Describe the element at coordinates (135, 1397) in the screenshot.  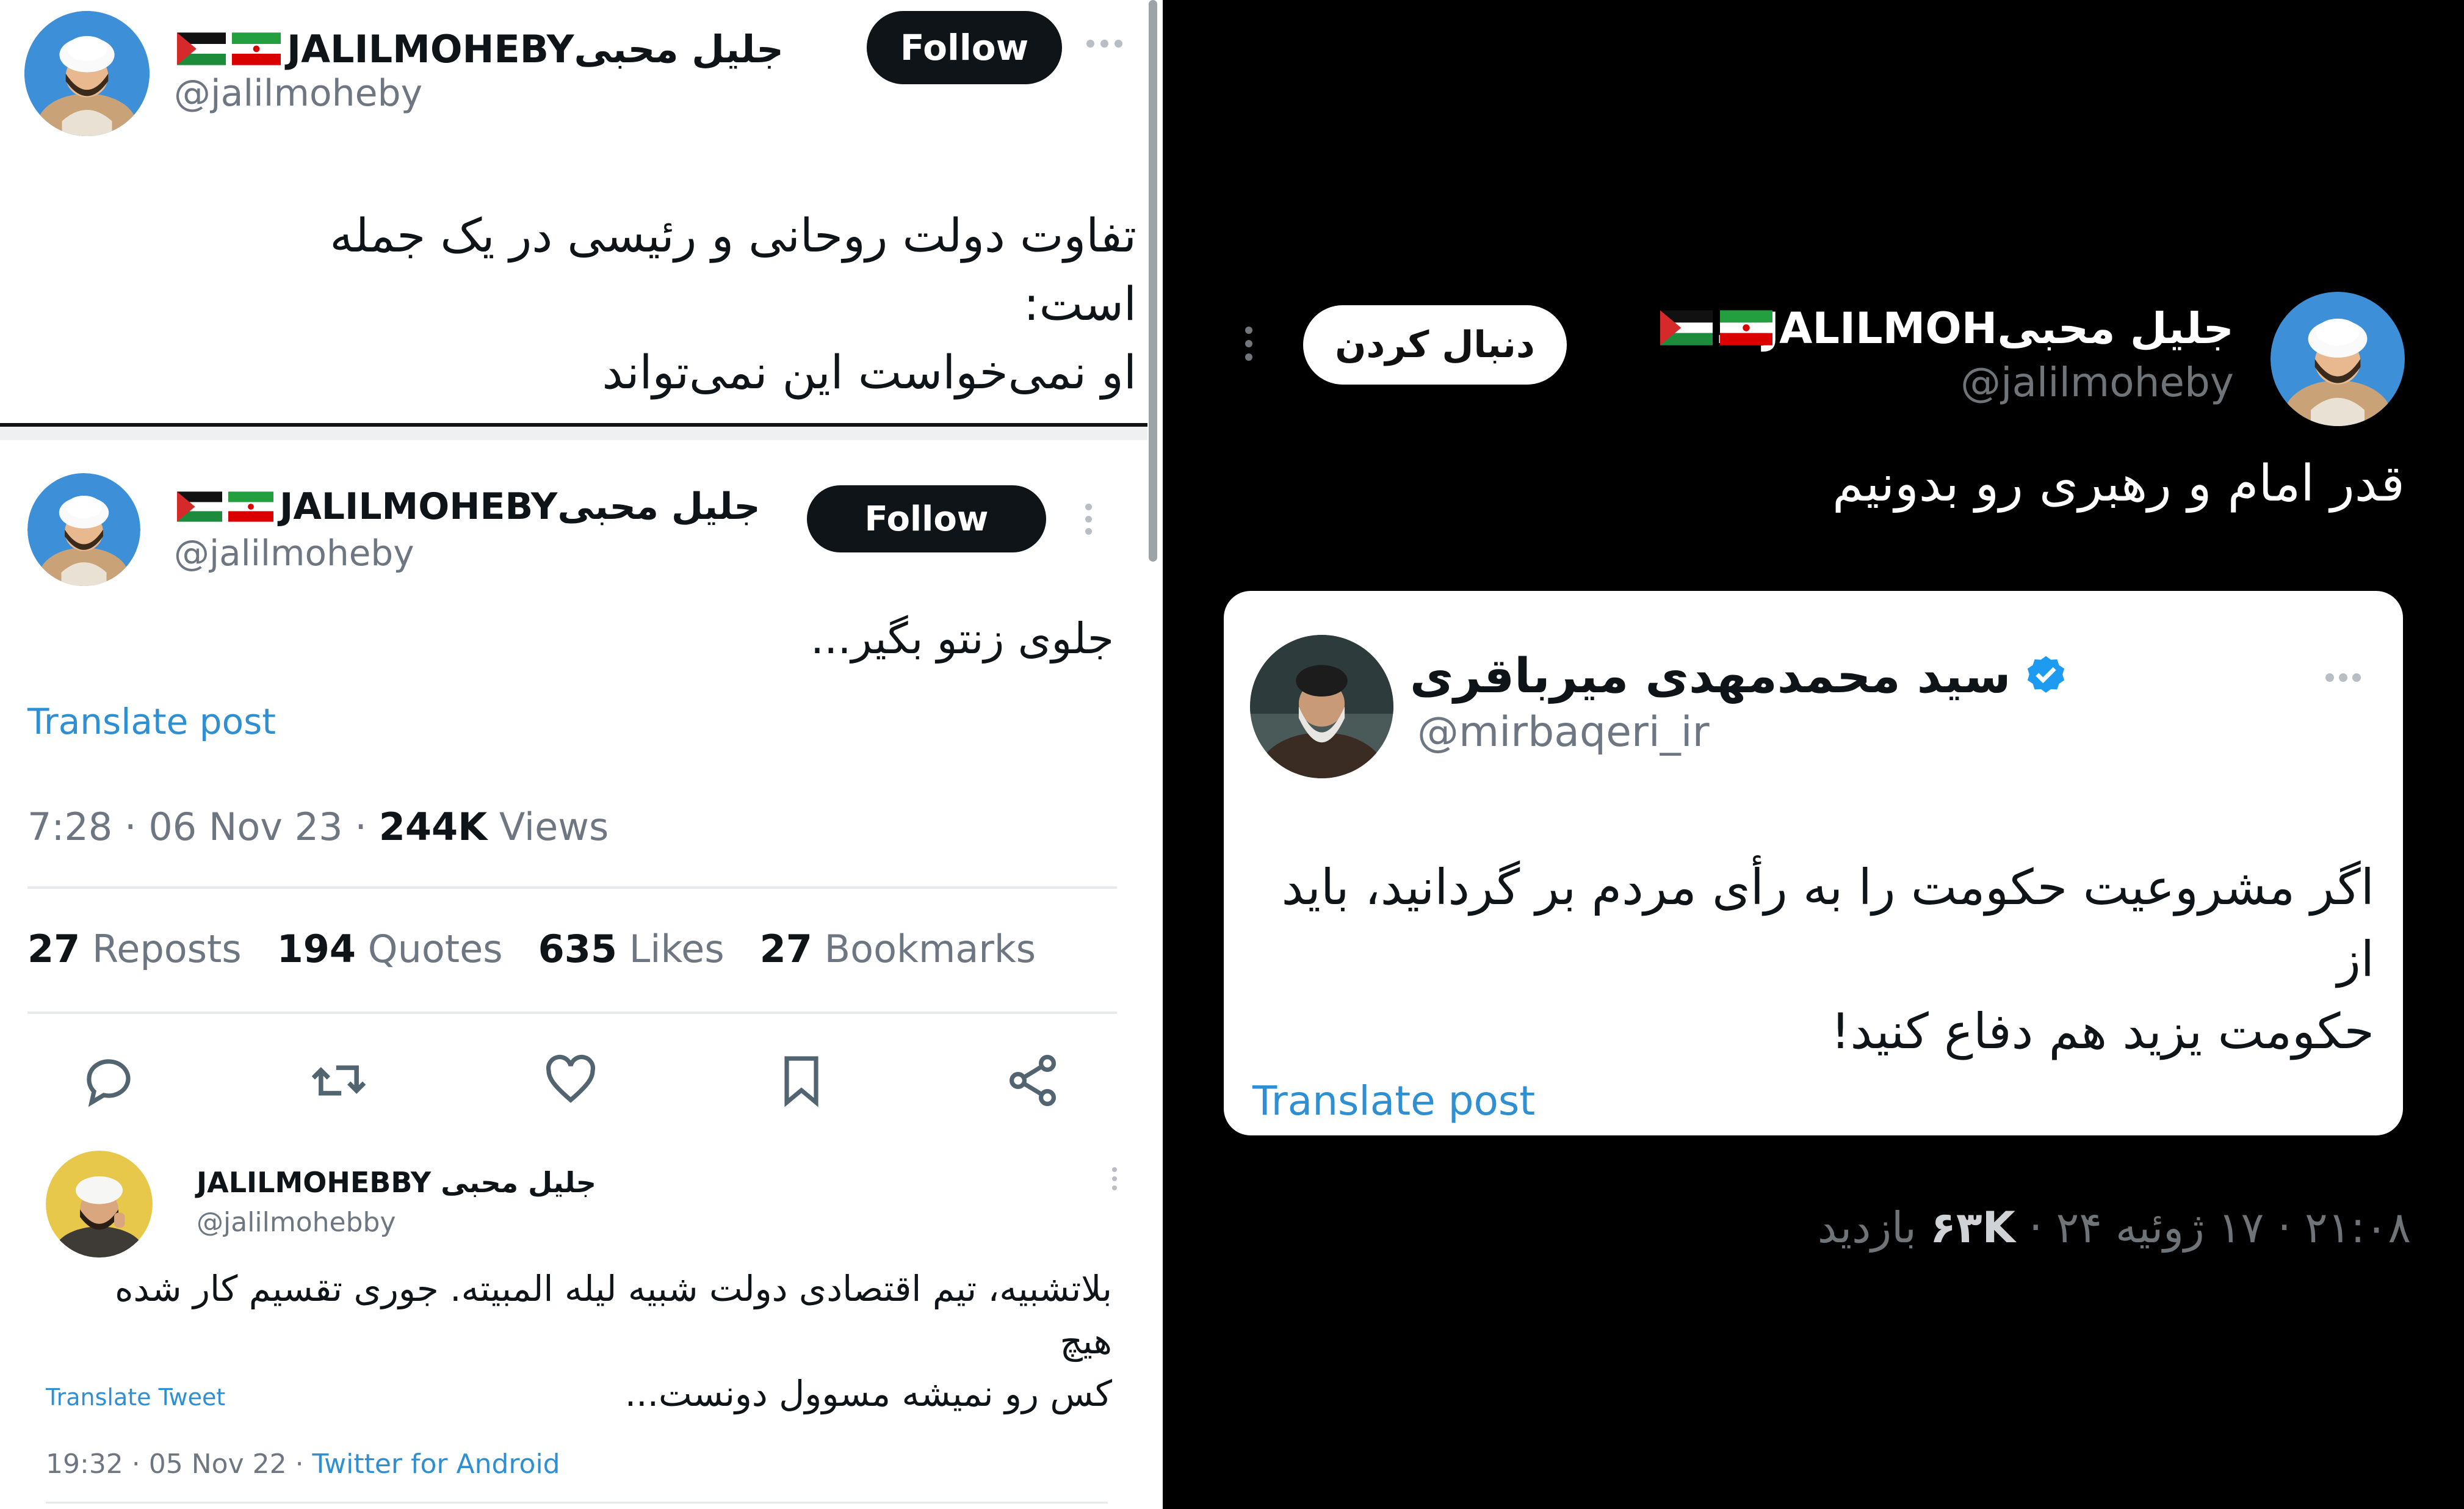
I see `translate-tweet-link: Translate Tweet` at that location.